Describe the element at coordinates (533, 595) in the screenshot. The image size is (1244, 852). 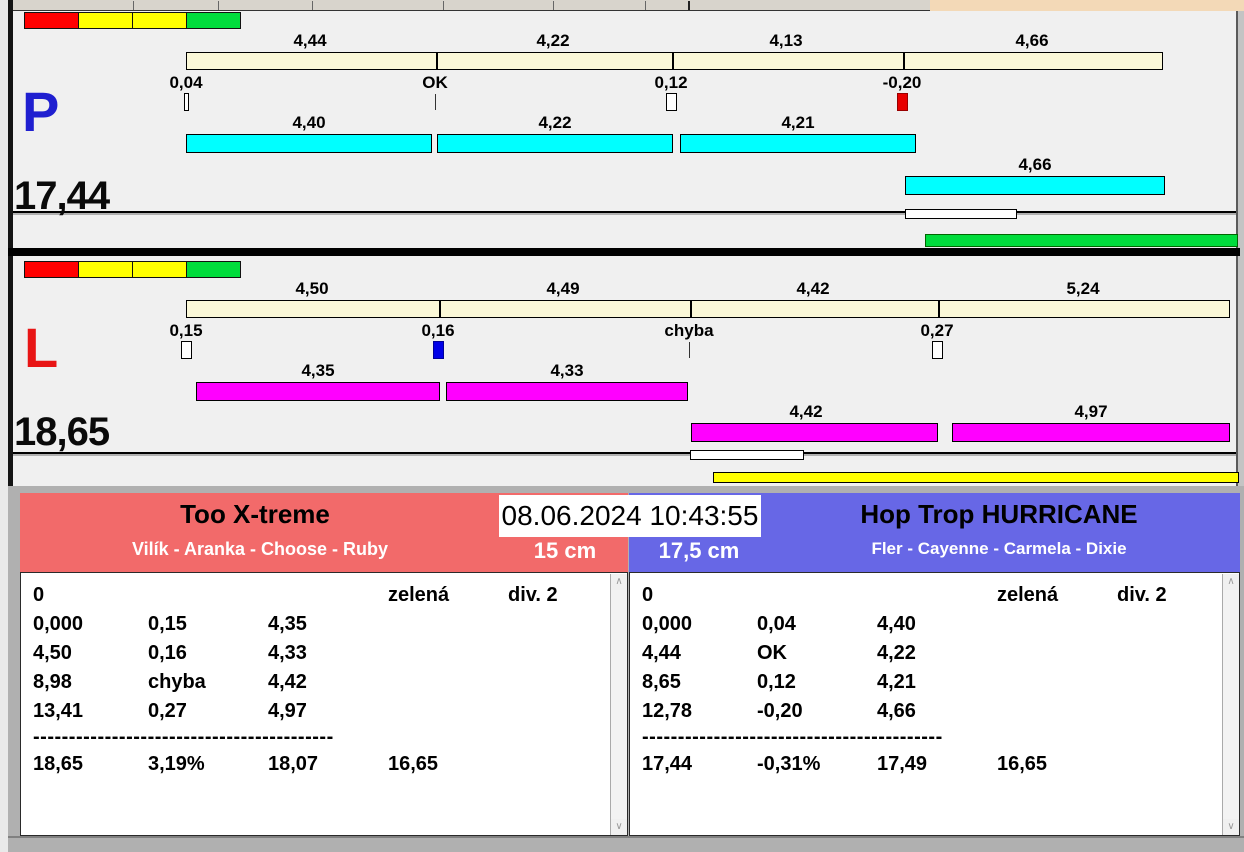
I see `left-row0-division: div. 2` at that location.